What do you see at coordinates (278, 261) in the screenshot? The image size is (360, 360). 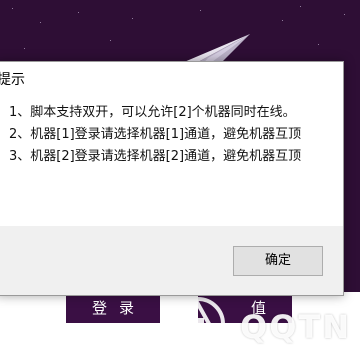 I see `ok-button: 确定` at bounding box center [278, 261].